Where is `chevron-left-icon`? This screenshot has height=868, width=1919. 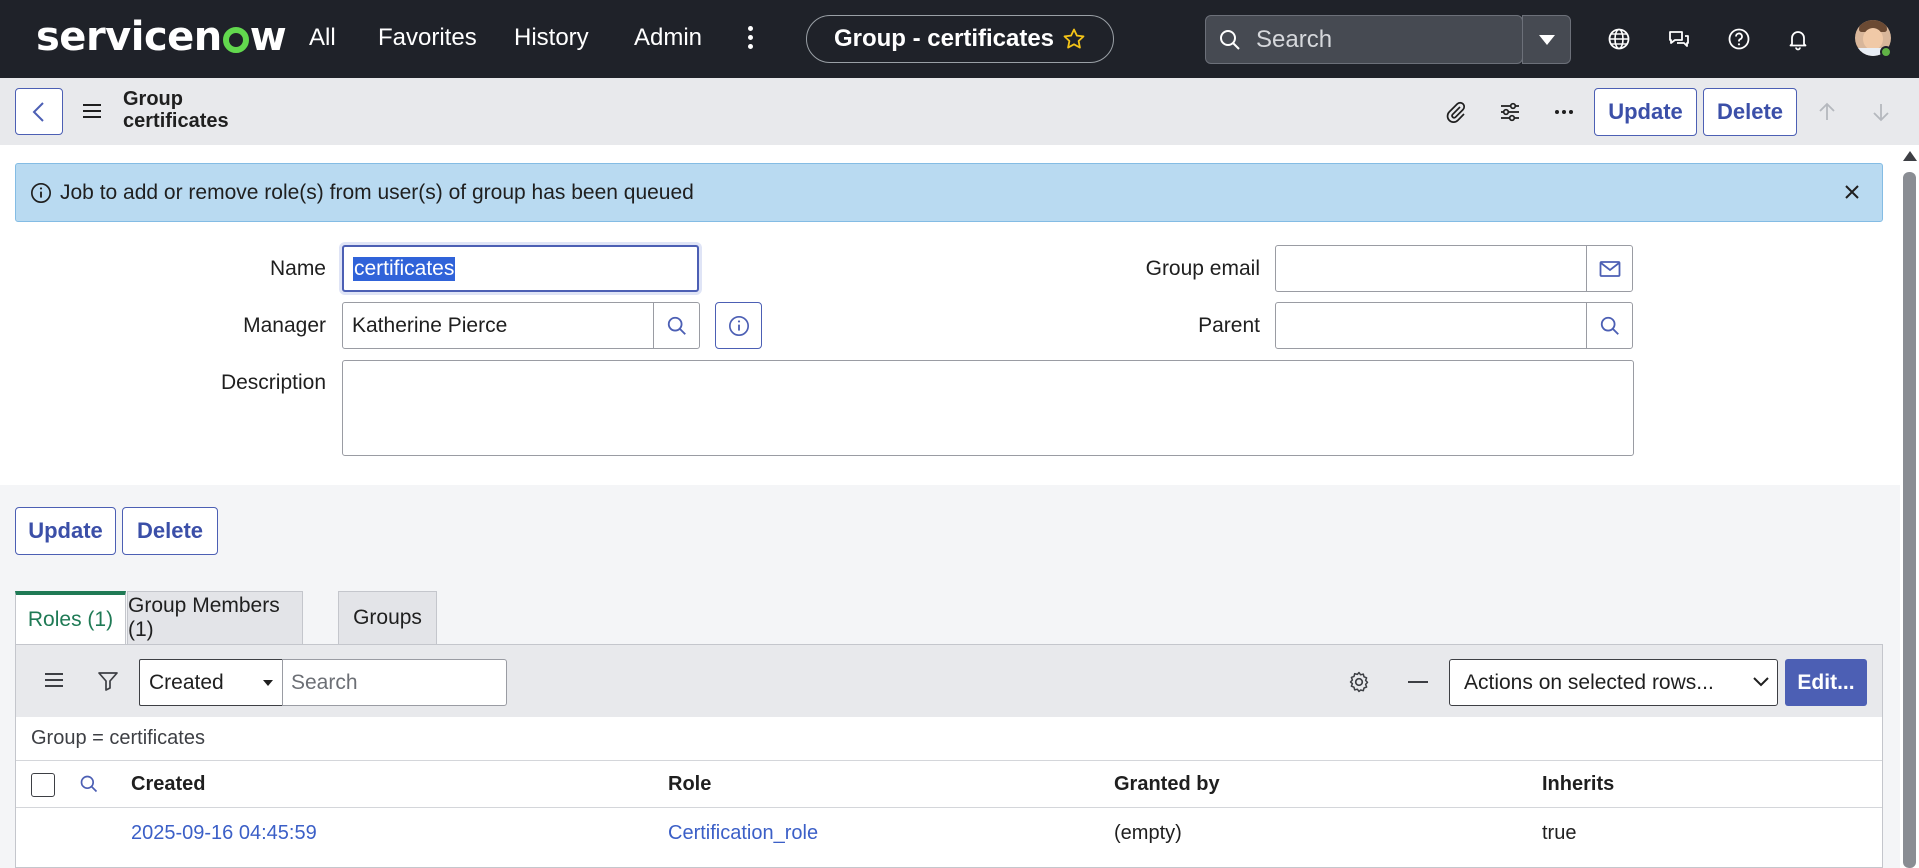
chevron-left-icon is located at coordinates (38, 111).